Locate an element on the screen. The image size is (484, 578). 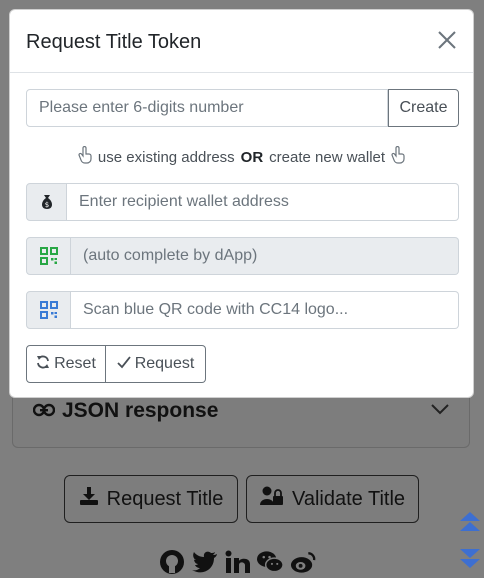
reset-button: Reset is located at coordinates (66, 364).